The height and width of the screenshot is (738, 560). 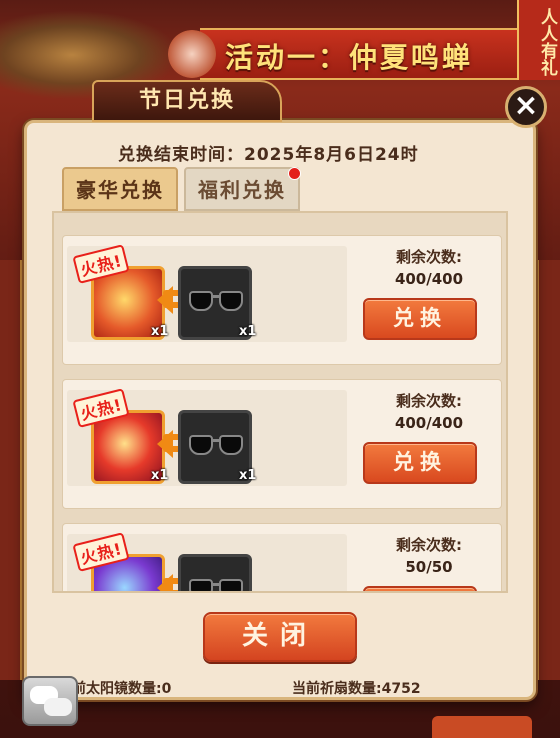 I want to click on tab-welfare-exchange: 福利兑换, so click(x=242, y=189).